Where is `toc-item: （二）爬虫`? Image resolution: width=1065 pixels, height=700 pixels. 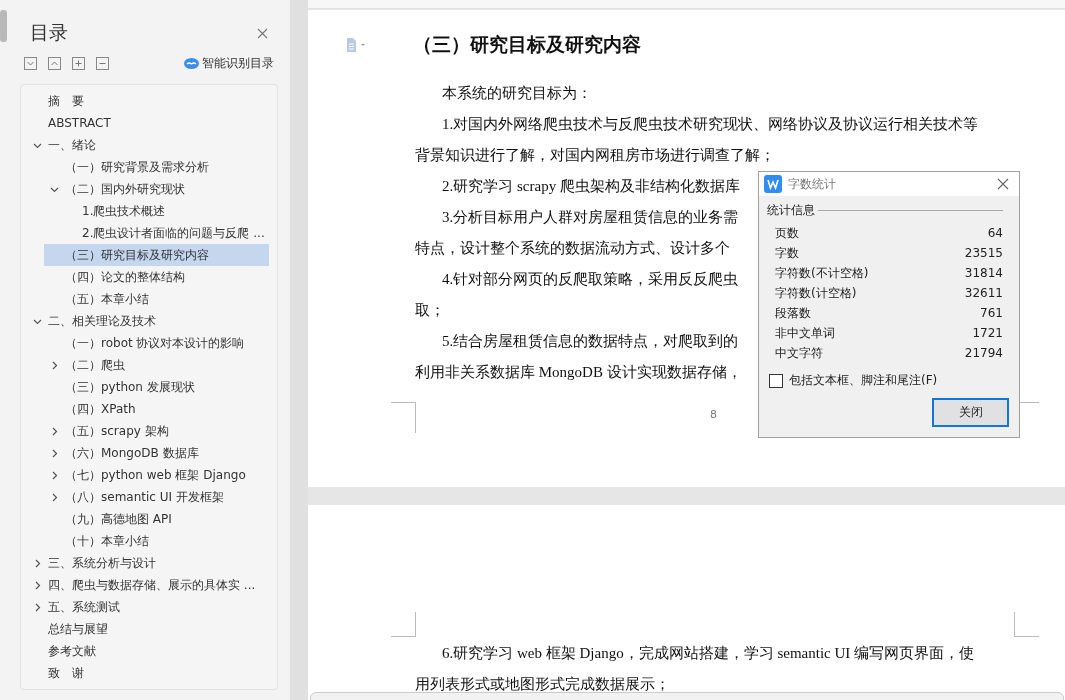
toc-item: （二）爬虫 is located at coordinates (156, 365).